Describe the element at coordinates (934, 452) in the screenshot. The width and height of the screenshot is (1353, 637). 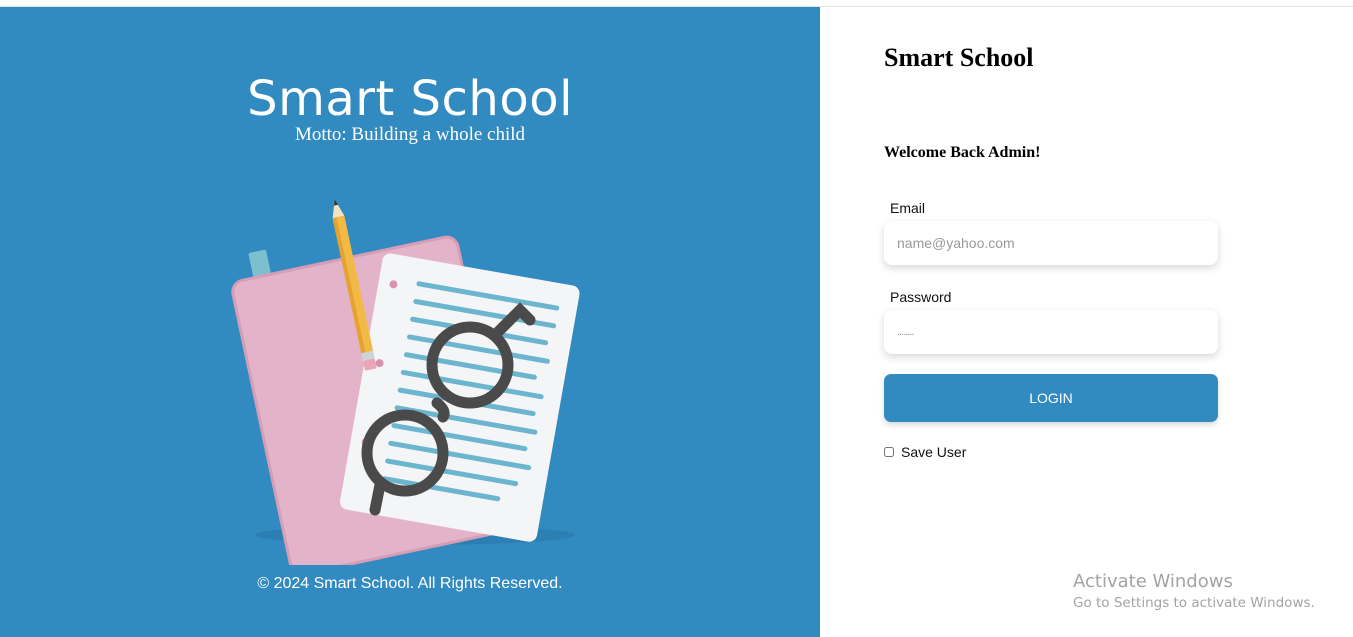
I see `save-user-label: Save User` at that location.